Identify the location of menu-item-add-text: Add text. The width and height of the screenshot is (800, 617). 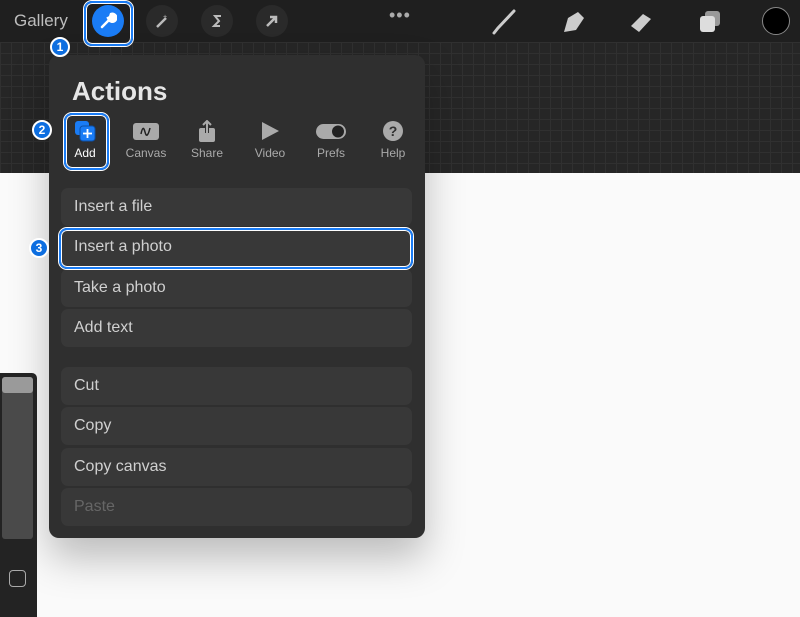
(236, 328).